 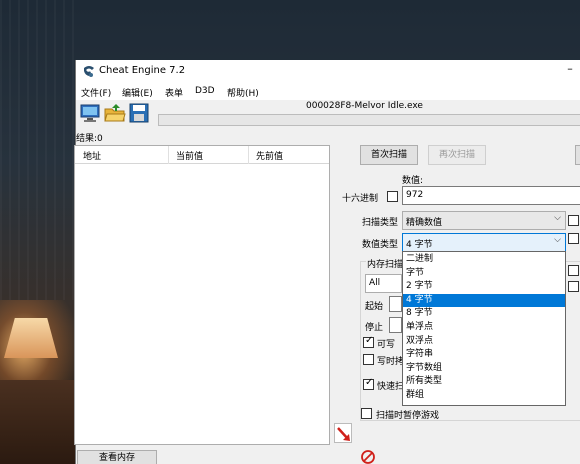 I want to click on menu-bar: 文件(F) 编辑(E) 表单 D3D 帮助(H), so click(x=328, y=92).